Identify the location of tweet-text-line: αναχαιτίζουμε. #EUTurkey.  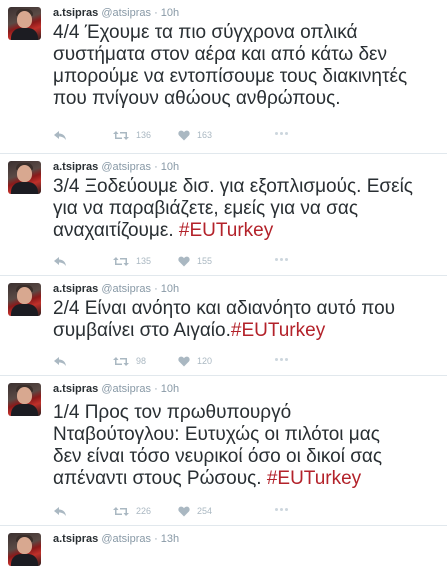
(245, 231).